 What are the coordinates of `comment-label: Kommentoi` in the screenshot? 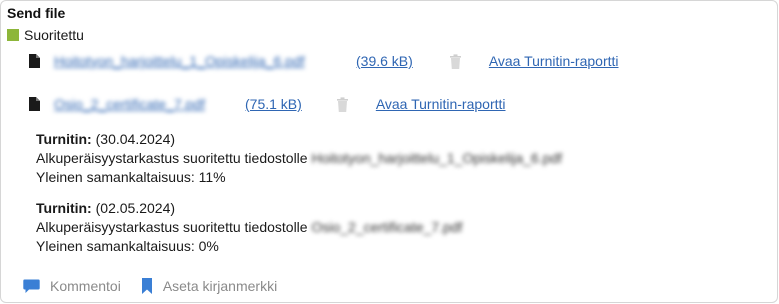 It's located at (85, 286).